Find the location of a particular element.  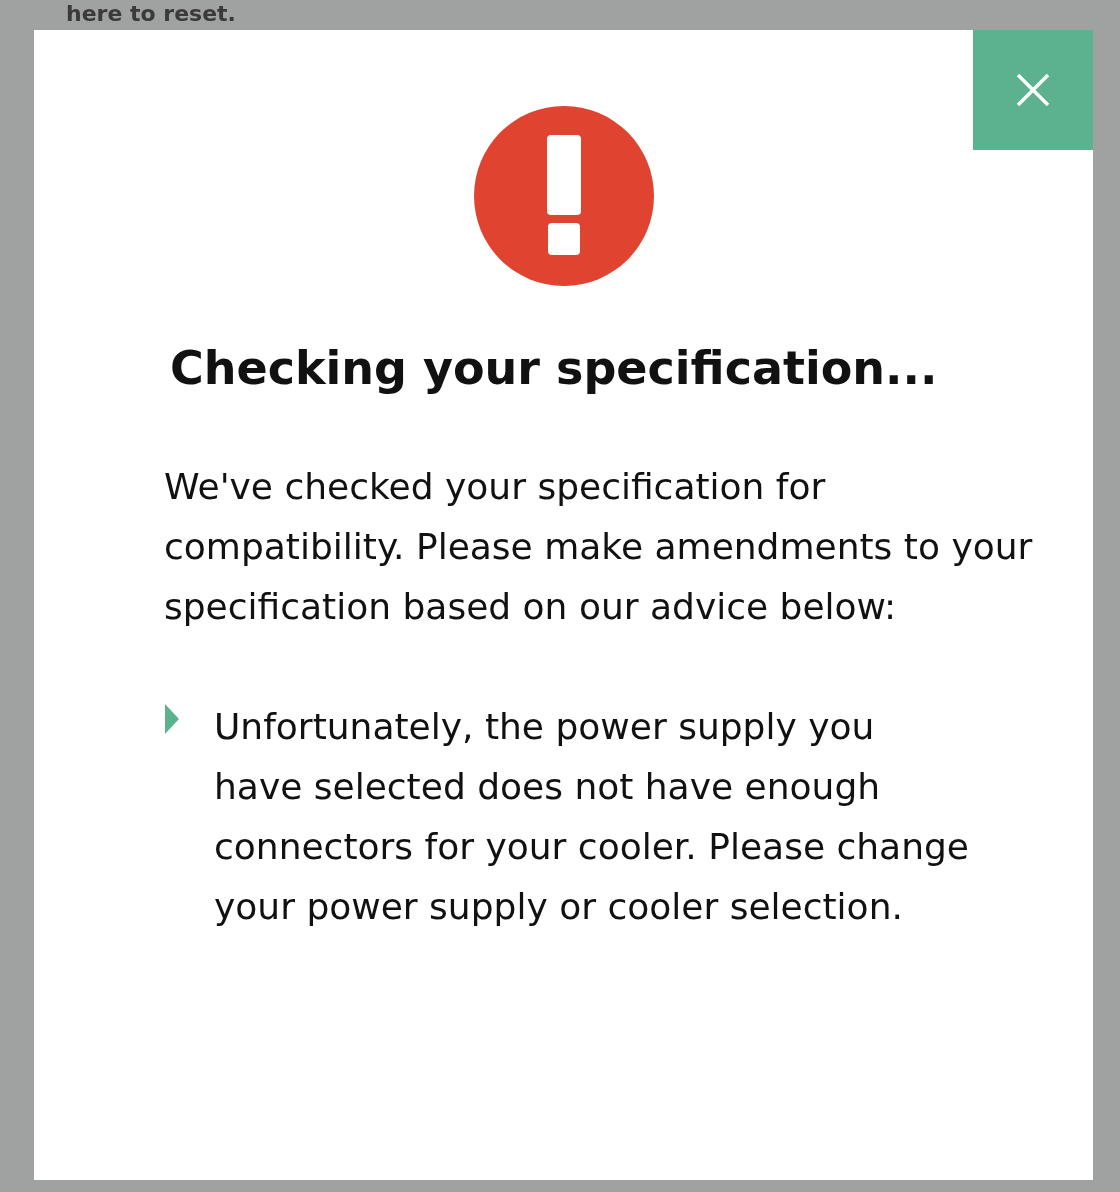

background-text: here to reset. is located at coordinates (151, 13).